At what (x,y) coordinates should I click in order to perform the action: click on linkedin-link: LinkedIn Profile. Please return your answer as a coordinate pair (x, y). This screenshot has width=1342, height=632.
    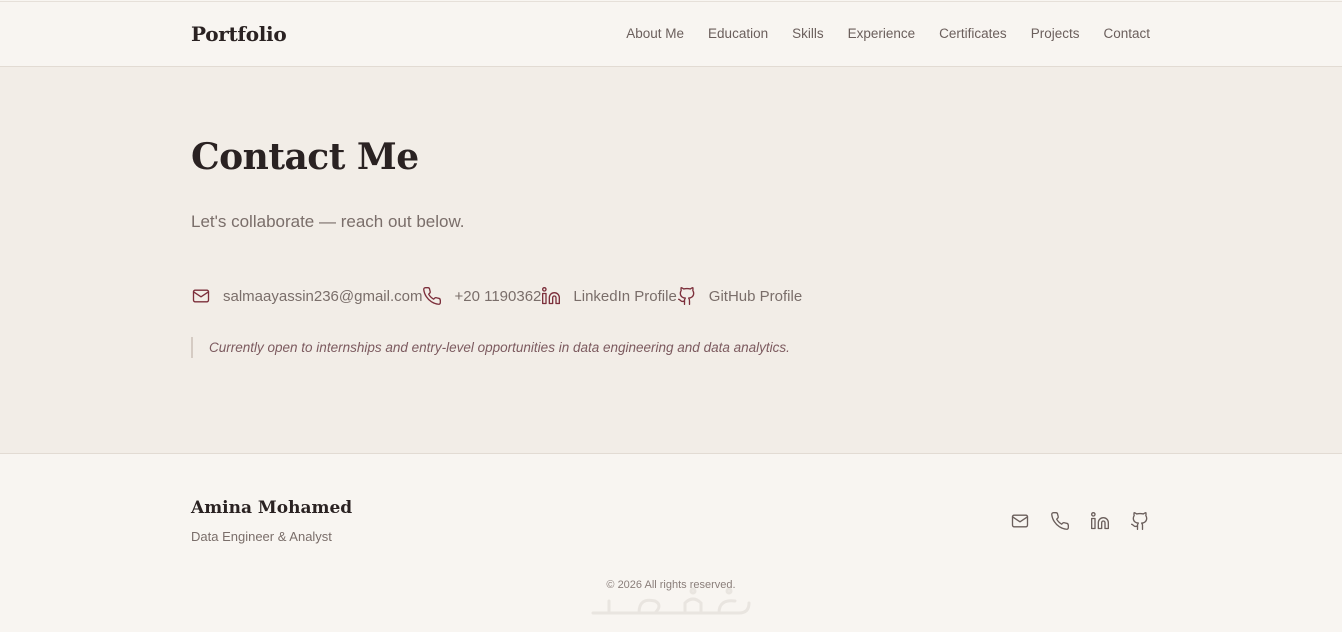
    Looking at the image, I should click on (609, 296).